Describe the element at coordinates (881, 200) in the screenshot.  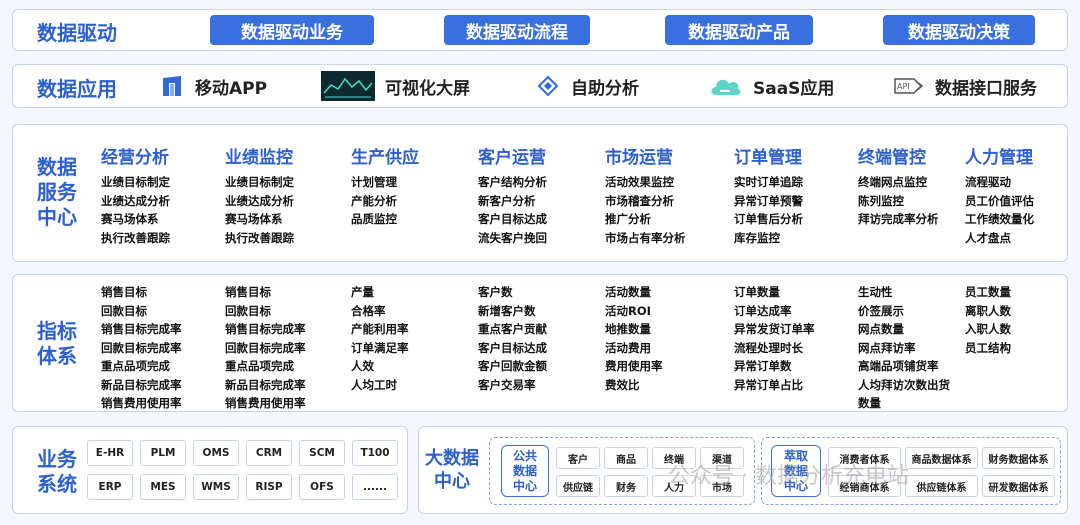
I see `service-item: 陈列监控` at that location.